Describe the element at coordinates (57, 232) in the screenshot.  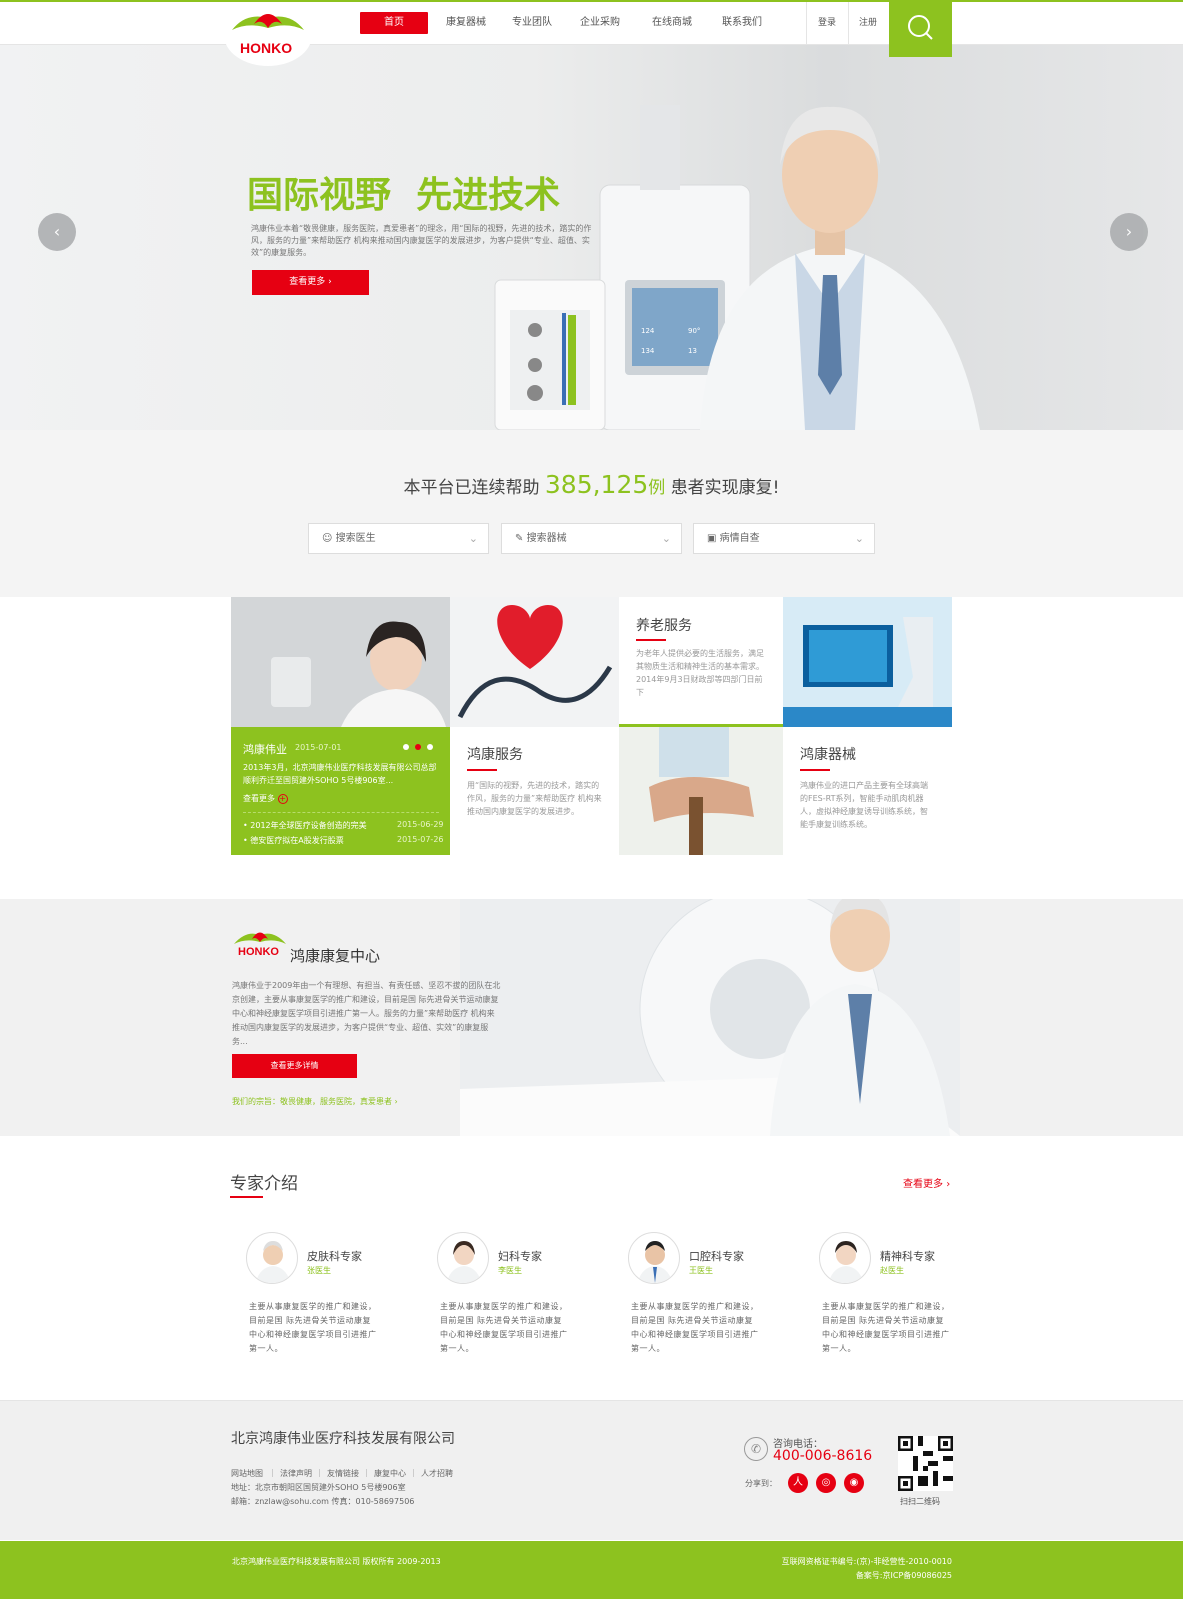
I see `hero-prev-button: ‹` at that location.